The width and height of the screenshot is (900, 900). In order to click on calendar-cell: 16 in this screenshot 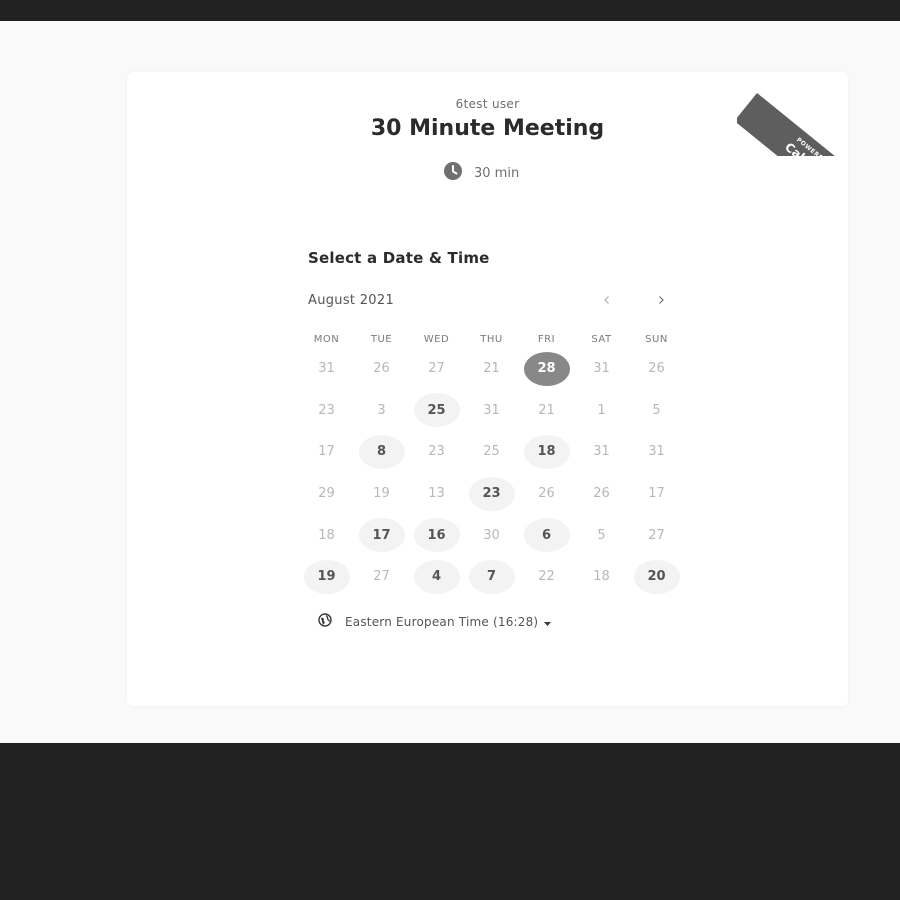, I will do `click(436, 535)`.